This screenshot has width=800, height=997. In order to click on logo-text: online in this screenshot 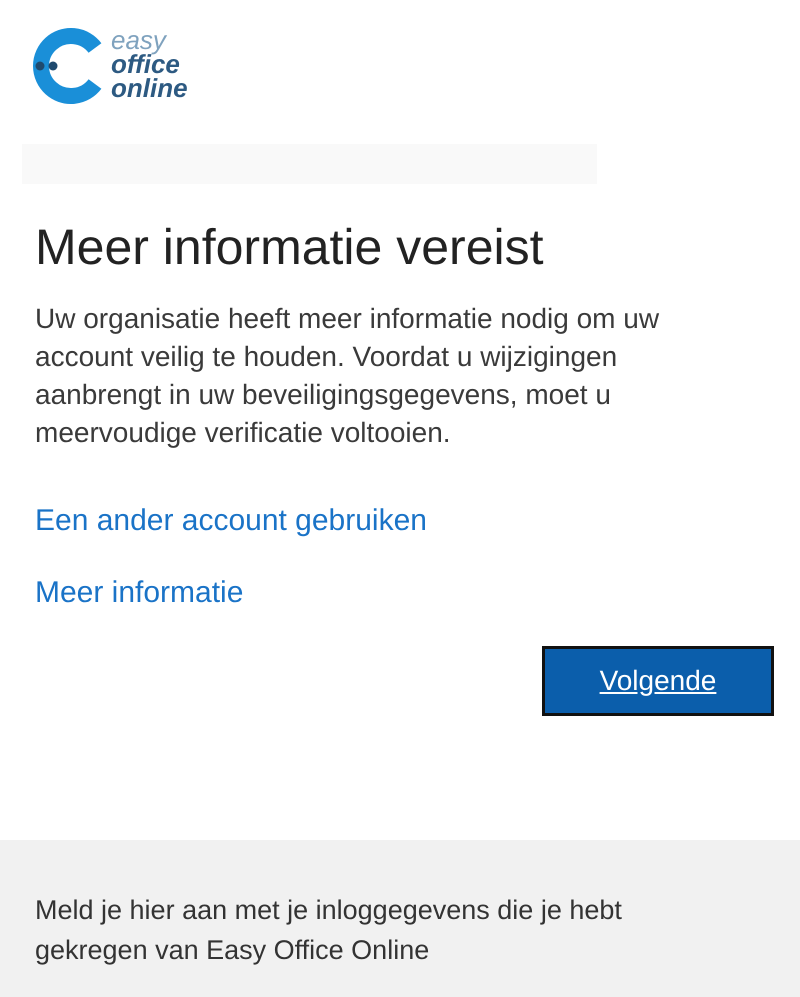, I will do `click(149, 88)`.